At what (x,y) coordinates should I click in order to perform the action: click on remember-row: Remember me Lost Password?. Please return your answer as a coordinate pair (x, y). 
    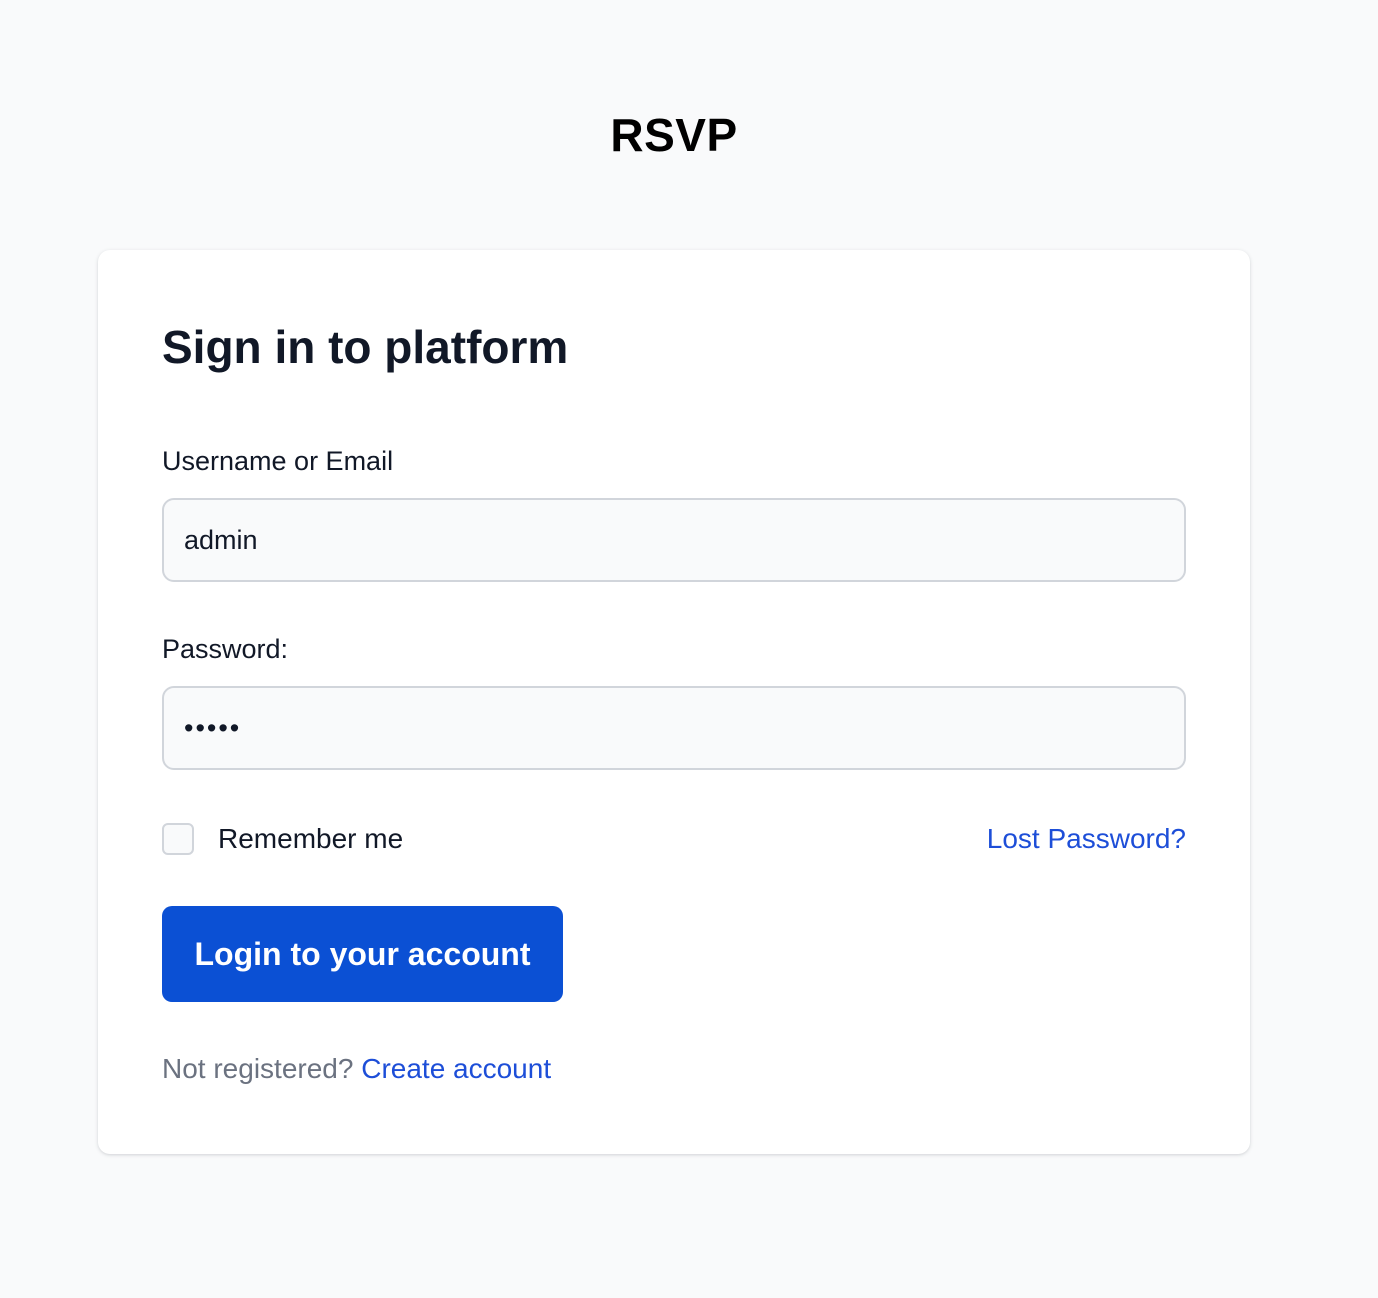
    Looking at the image, I should click on (674, 839).